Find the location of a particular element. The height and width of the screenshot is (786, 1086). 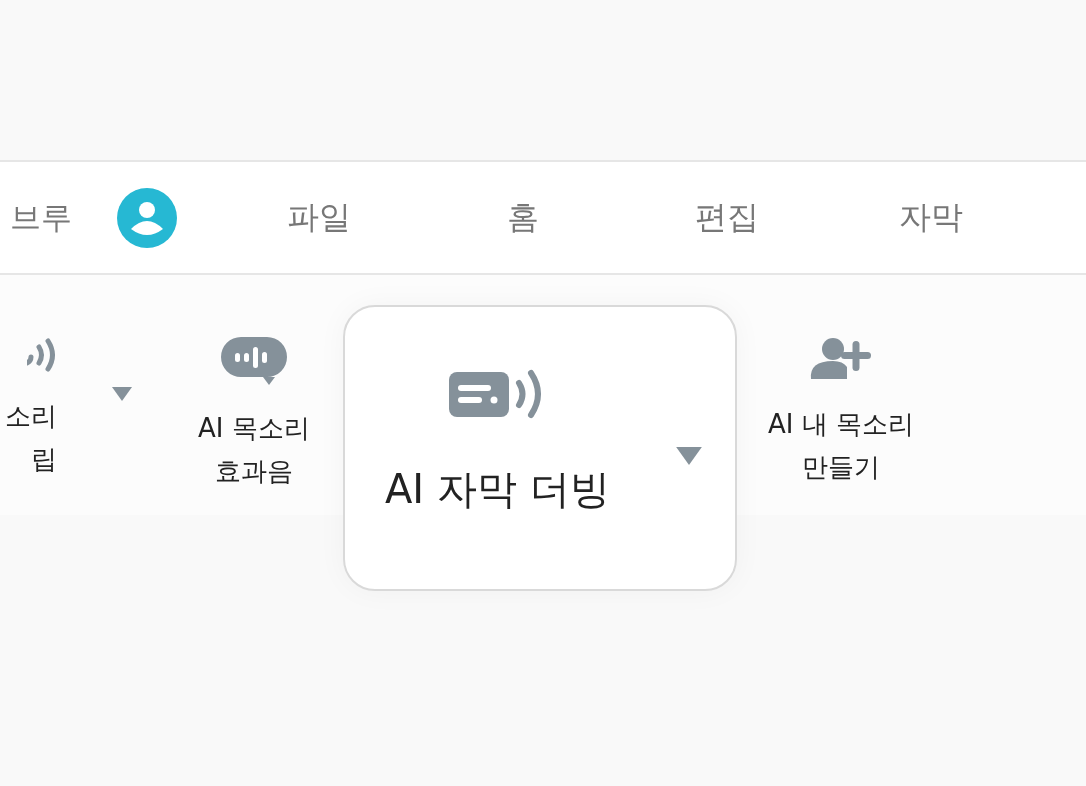

tool-button: AI 목소리 효과음 is located at coordinates (270, 415).